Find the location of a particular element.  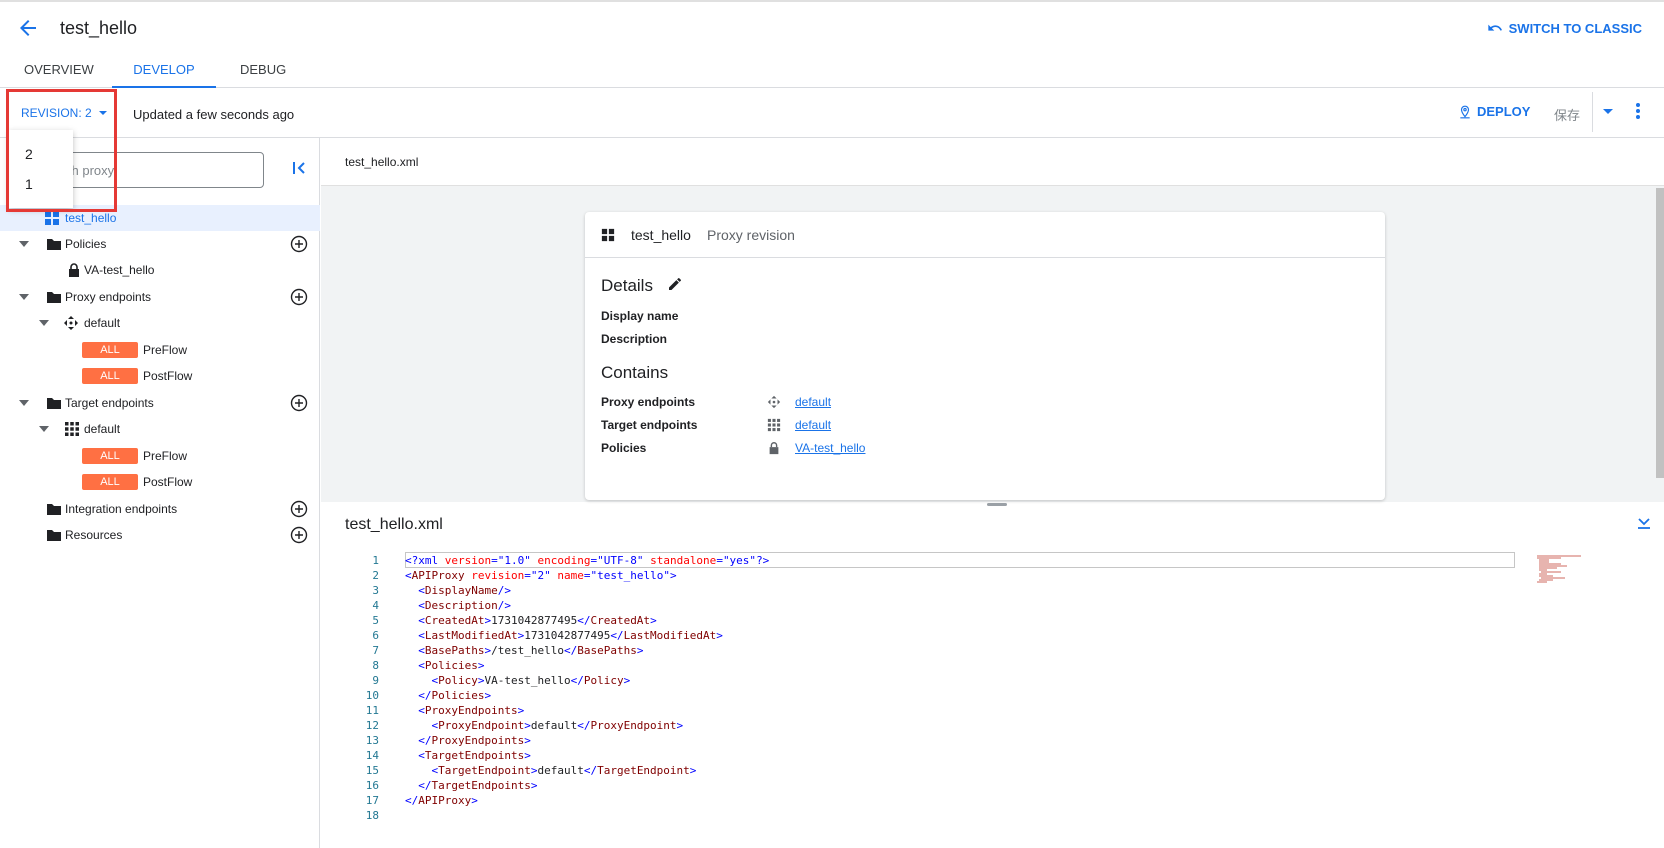

revision-dropdown: REVISION: 2 is located at coordinates (64, 113).